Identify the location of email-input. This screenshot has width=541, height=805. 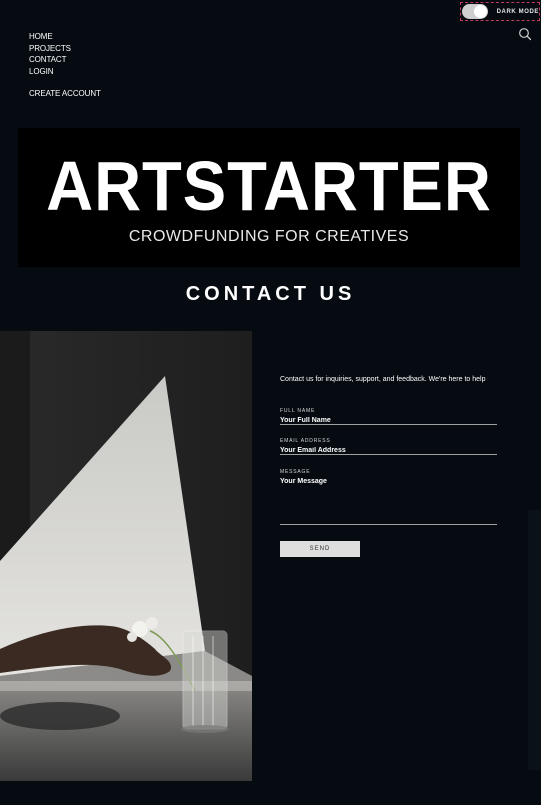
(388, 450).